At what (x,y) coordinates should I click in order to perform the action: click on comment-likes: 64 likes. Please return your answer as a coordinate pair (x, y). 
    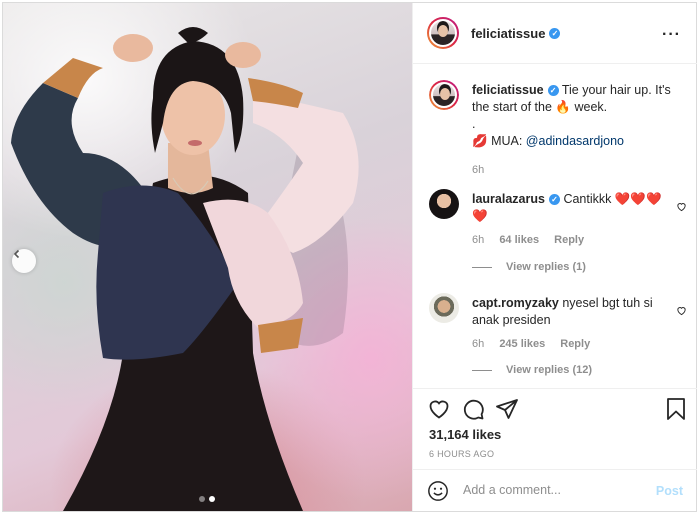
    Looking at the image, I should click on (519, 240).